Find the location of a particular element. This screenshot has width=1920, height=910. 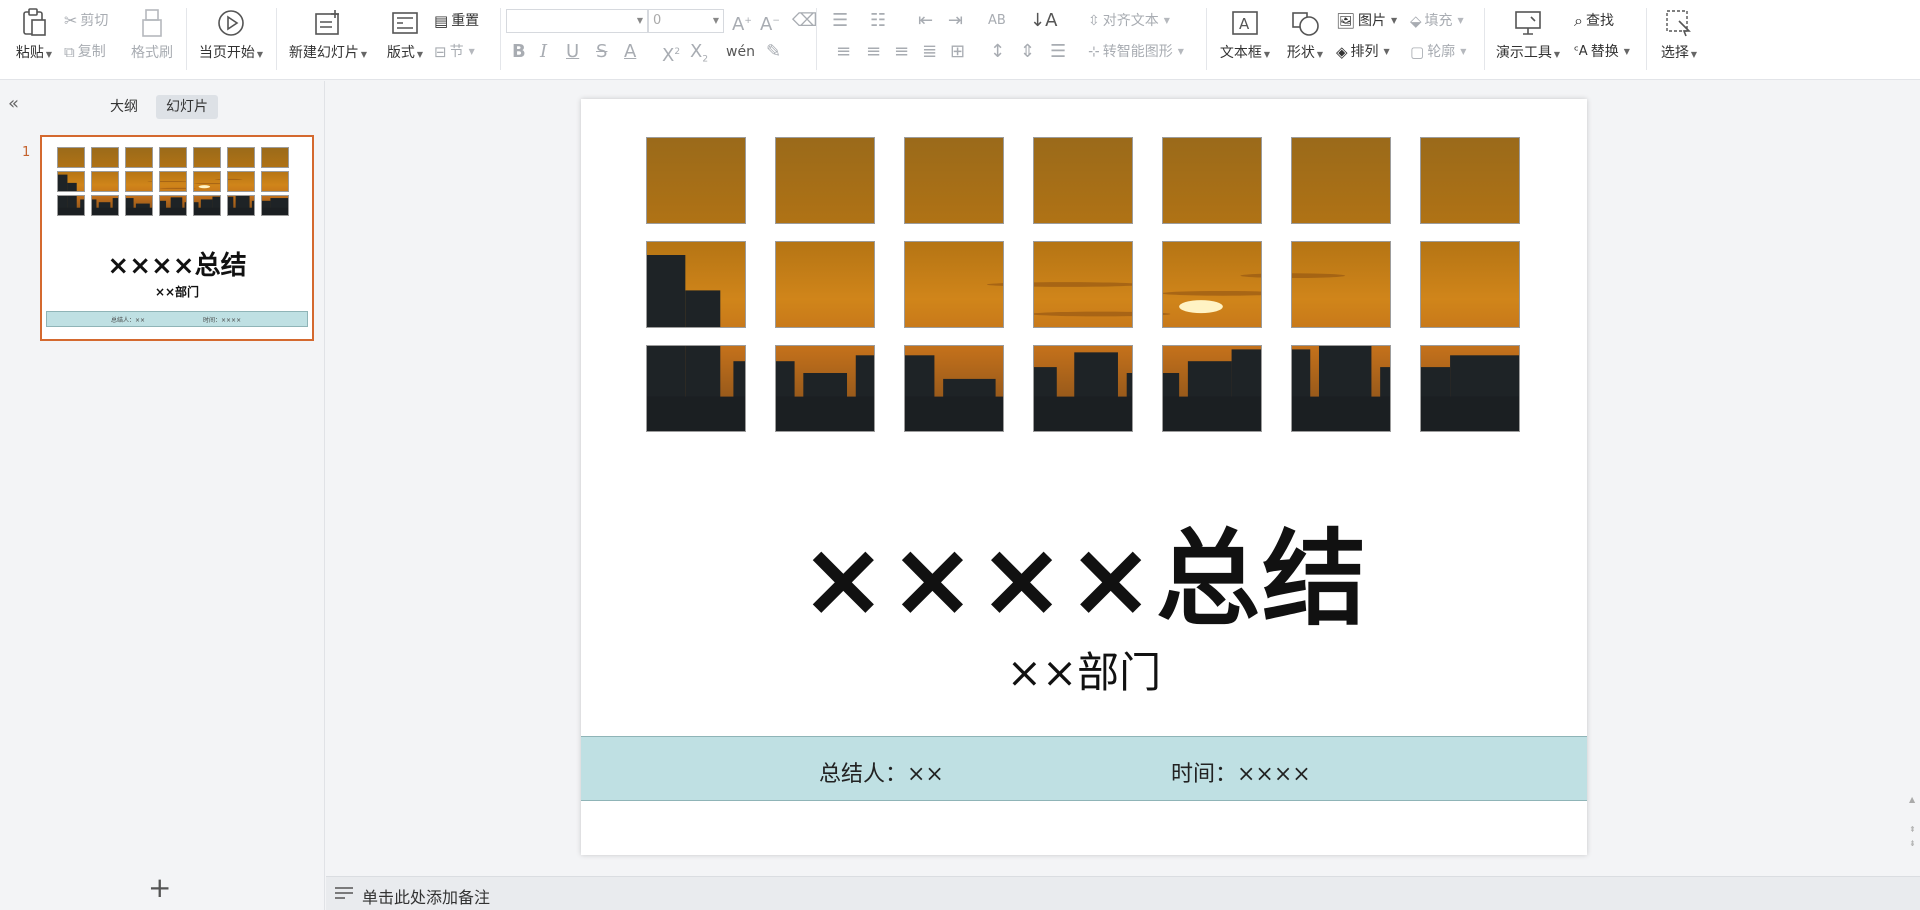

highlight-icon: ✎ is located at coordinates (773, 52).